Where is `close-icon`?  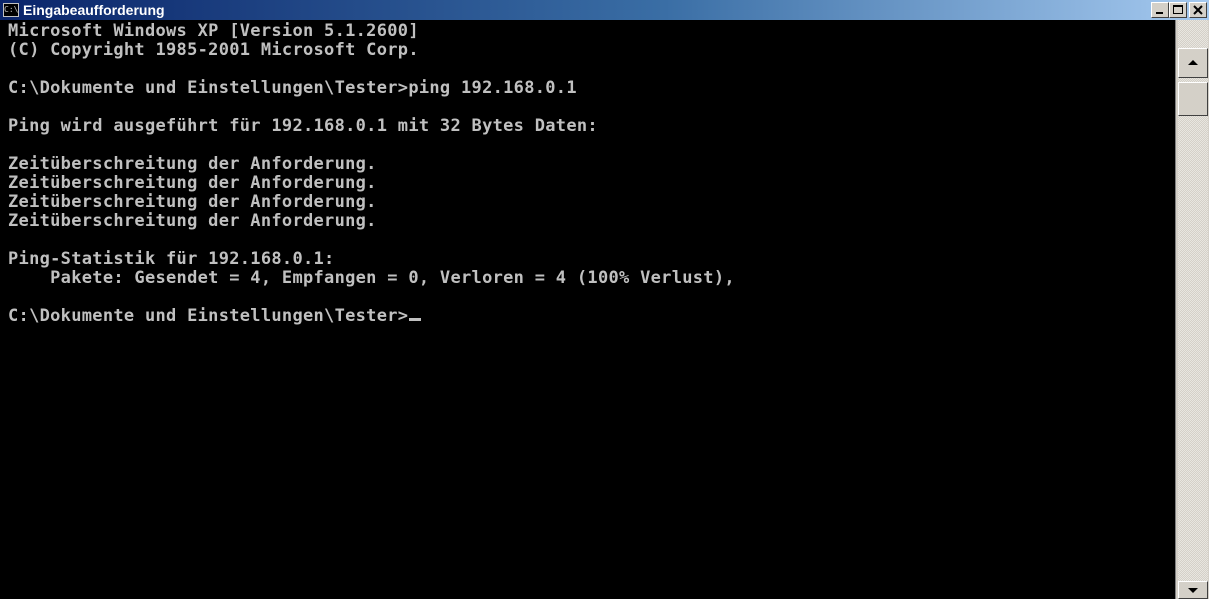 close-icon is located at coordinates (1198, 10).